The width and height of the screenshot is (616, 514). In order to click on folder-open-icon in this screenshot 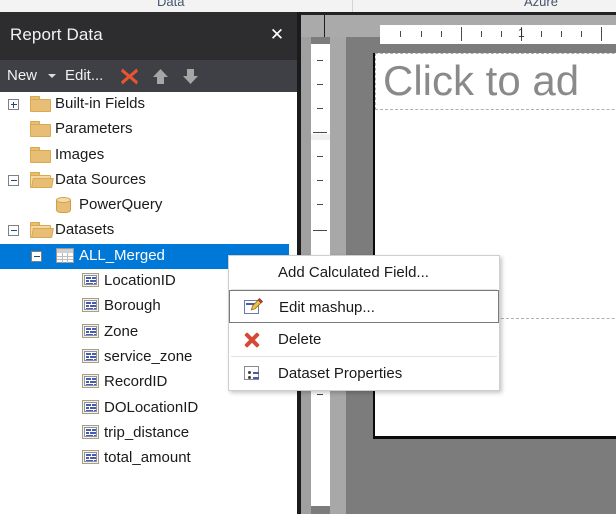, I will do `click(40, 230)`.